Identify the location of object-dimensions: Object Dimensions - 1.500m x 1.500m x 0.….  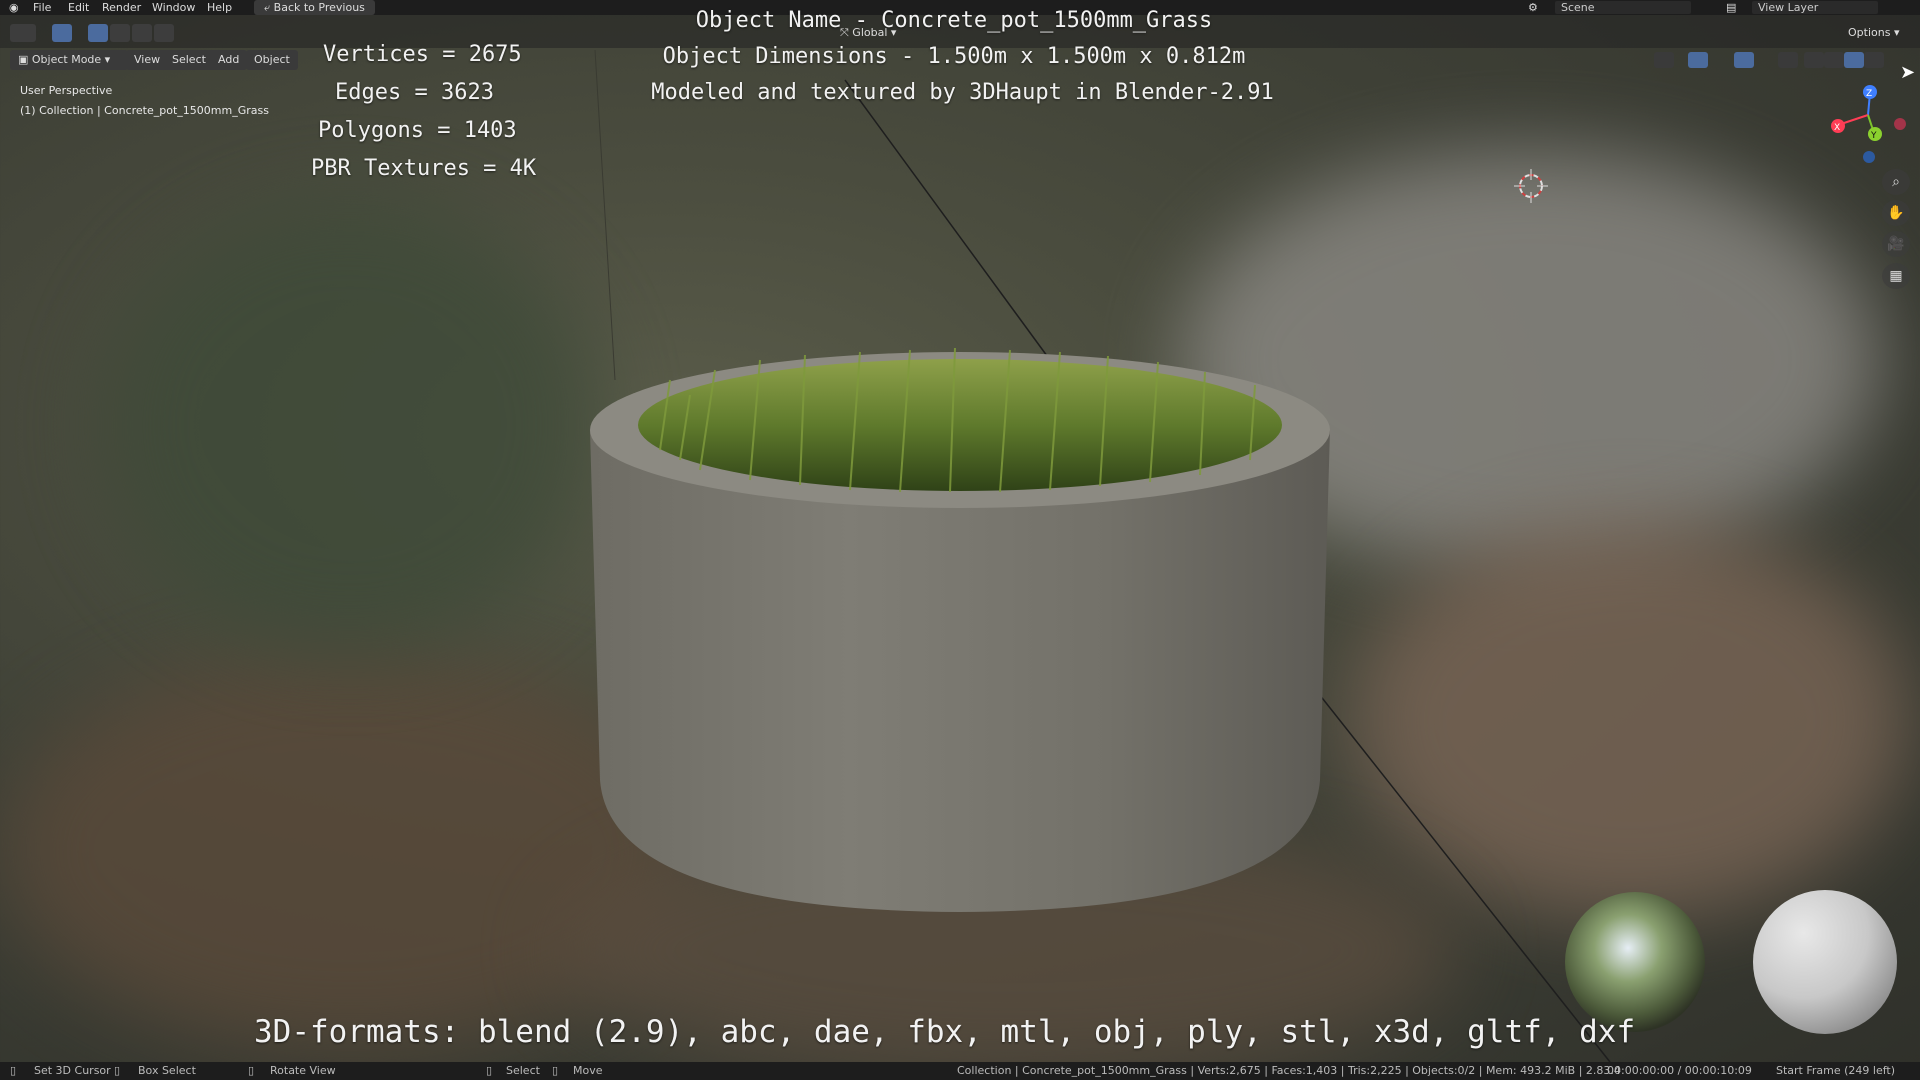
(954, 56).